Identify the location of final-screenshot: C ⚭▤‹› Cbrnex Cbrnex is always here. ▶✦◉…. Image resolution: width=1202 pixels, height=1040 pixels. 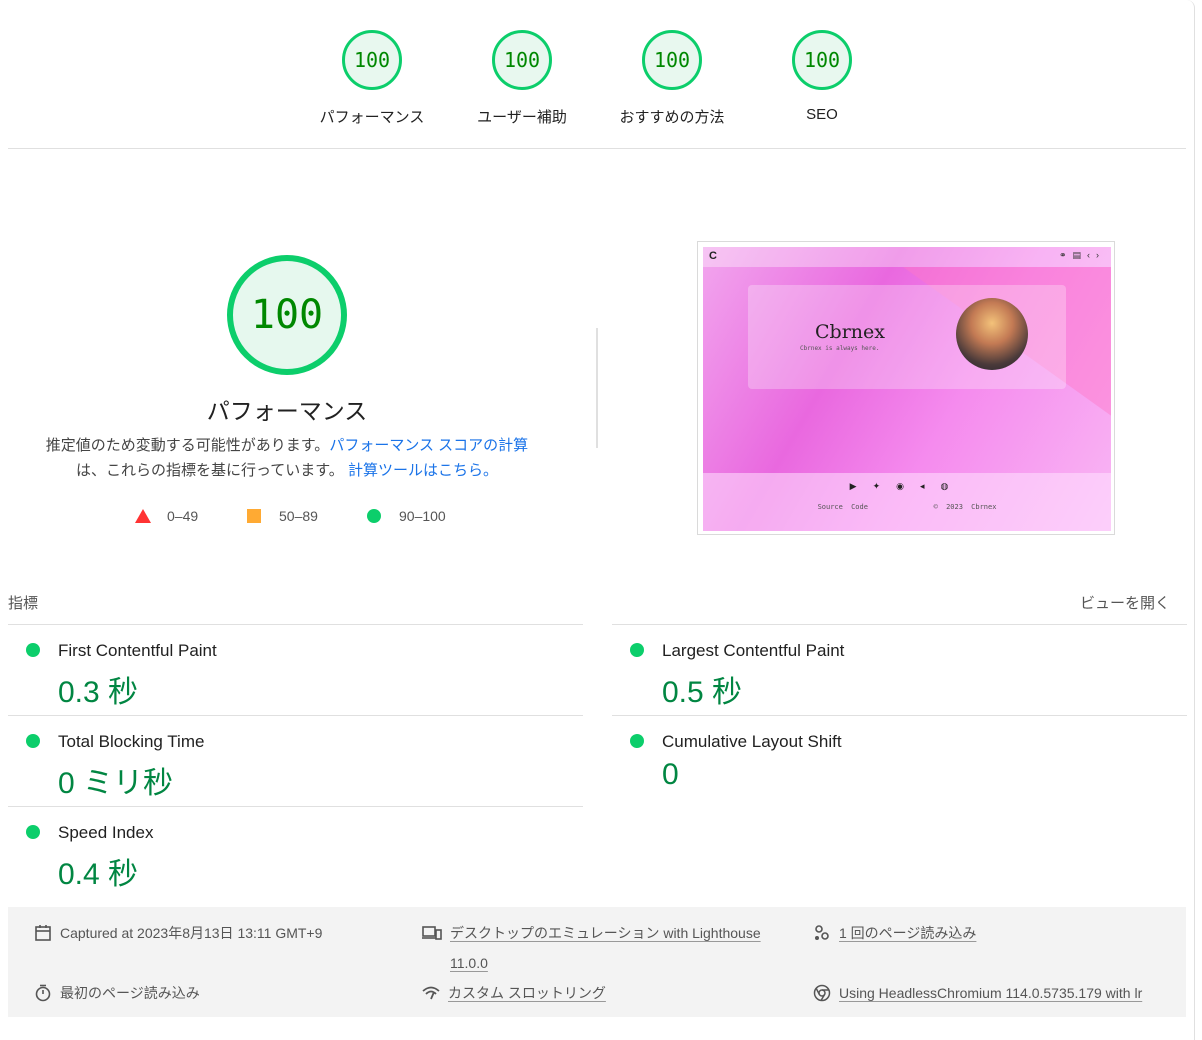
(906, 388).